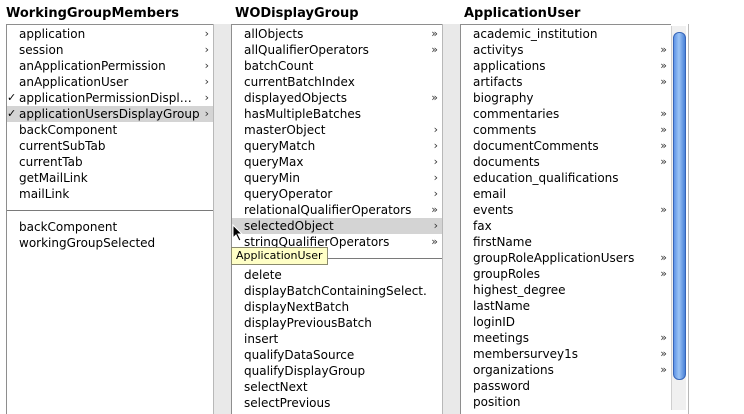 The width and height of the screenshot is (744, 414). Describe the element at coordinates (566, 34) in the screenshot. I see `list-item-academic-institution: academic_institution` at that location.